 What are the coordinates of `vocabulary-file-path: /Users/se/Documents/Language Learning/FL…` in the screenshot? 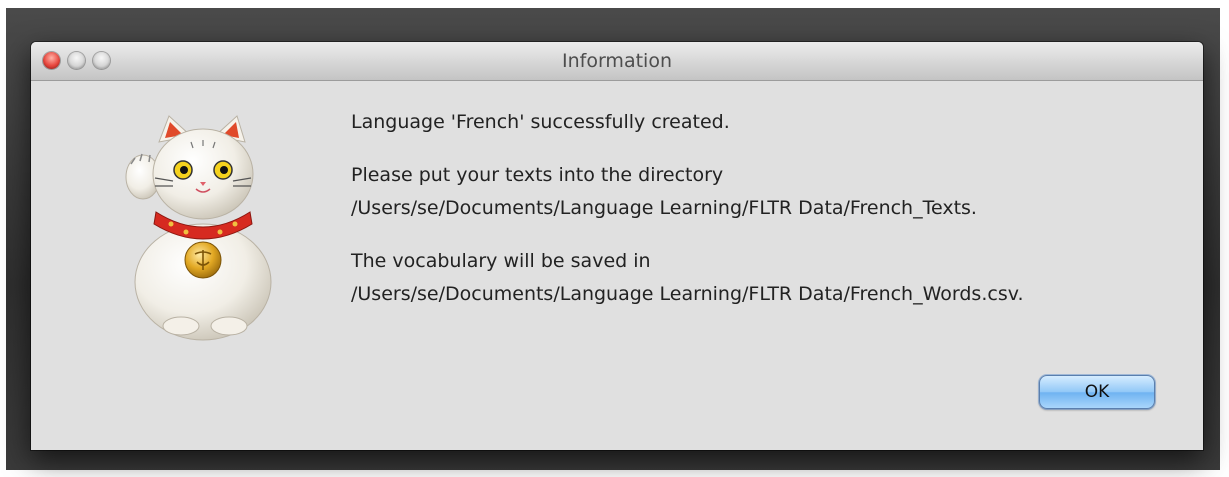 It's located at (687, 294).